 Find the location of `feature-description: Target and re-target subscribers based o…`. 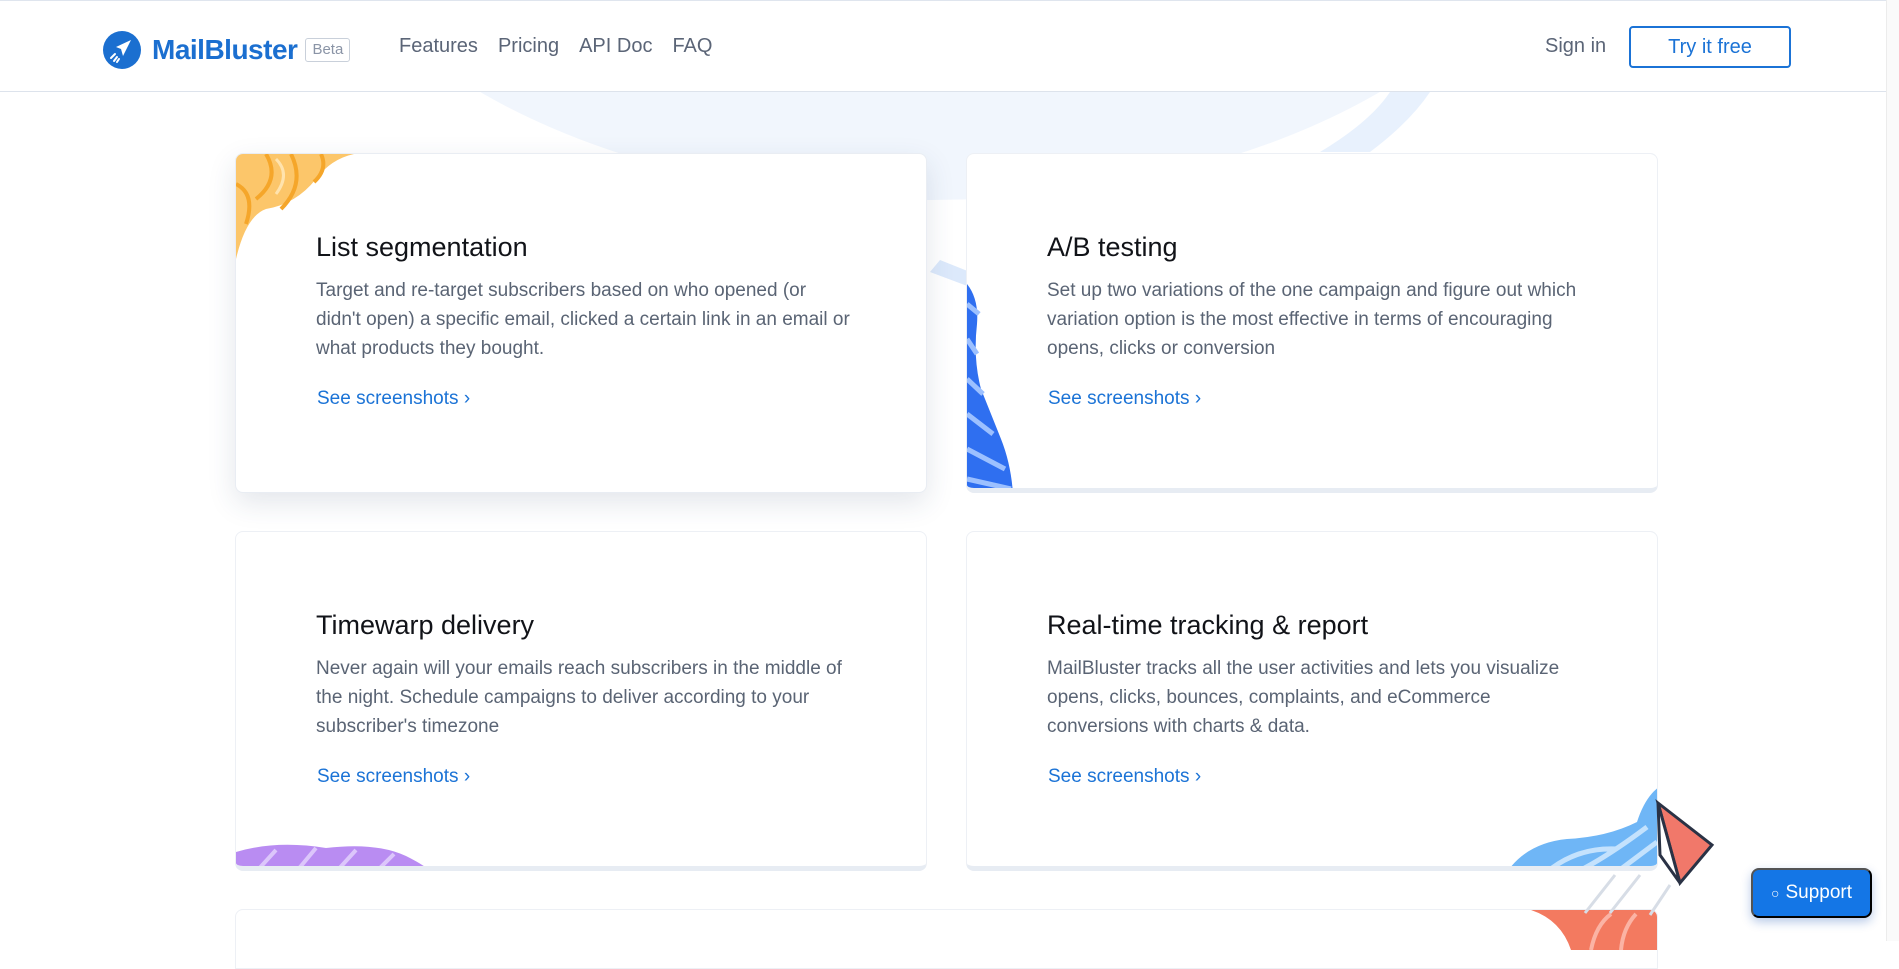

feature-description: Target and re-target subscribers based o… is located at coordinates (583, 319).